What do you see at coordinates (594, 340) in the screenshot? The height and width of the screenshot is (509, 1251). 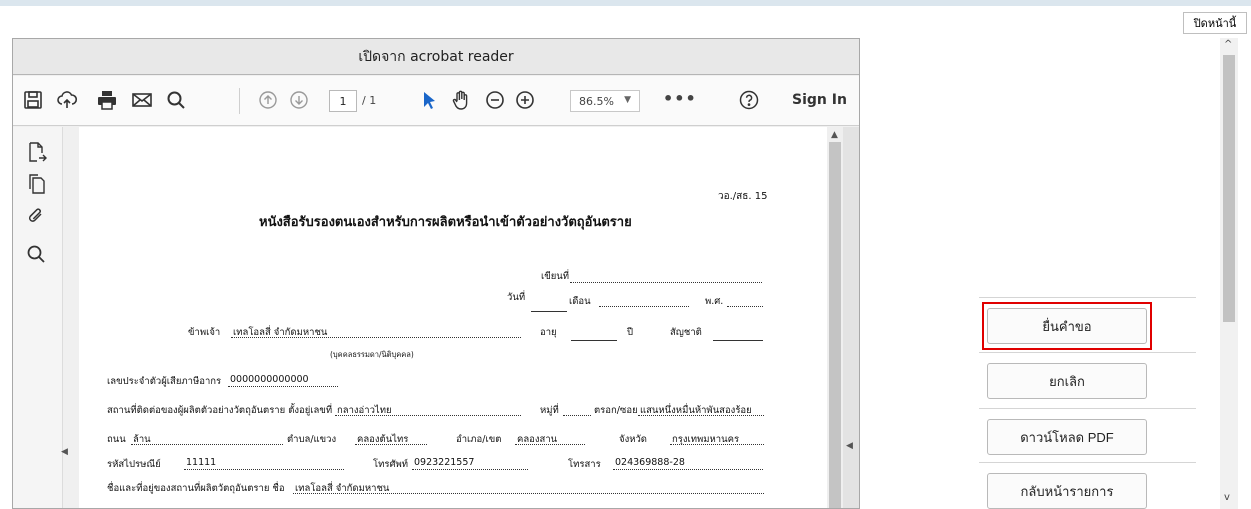 I see `age-line` at bounding box center [594, 340].